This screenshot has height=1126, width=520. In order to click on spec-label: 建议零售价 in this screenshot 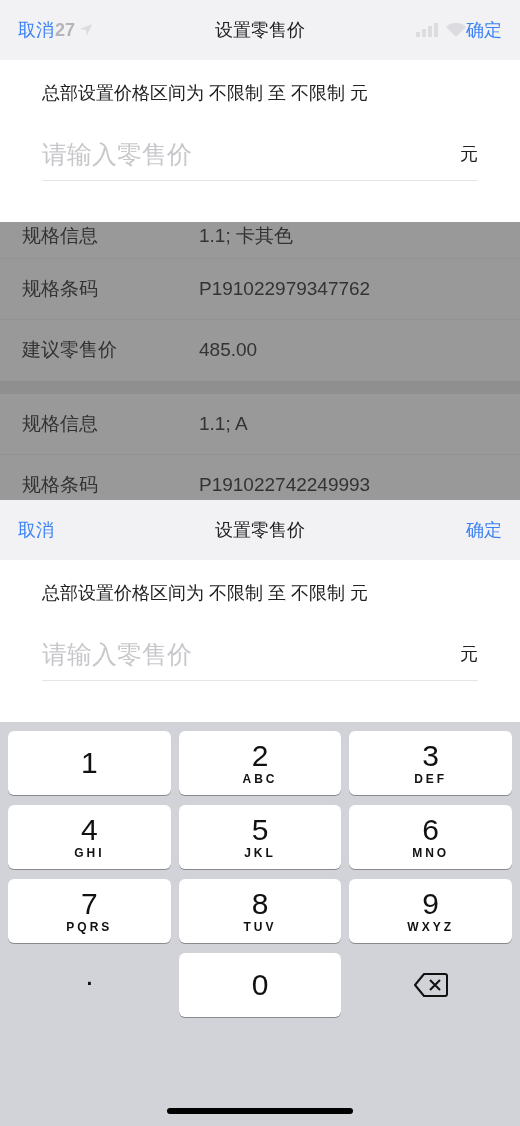, I will do `click(70, 350)`.